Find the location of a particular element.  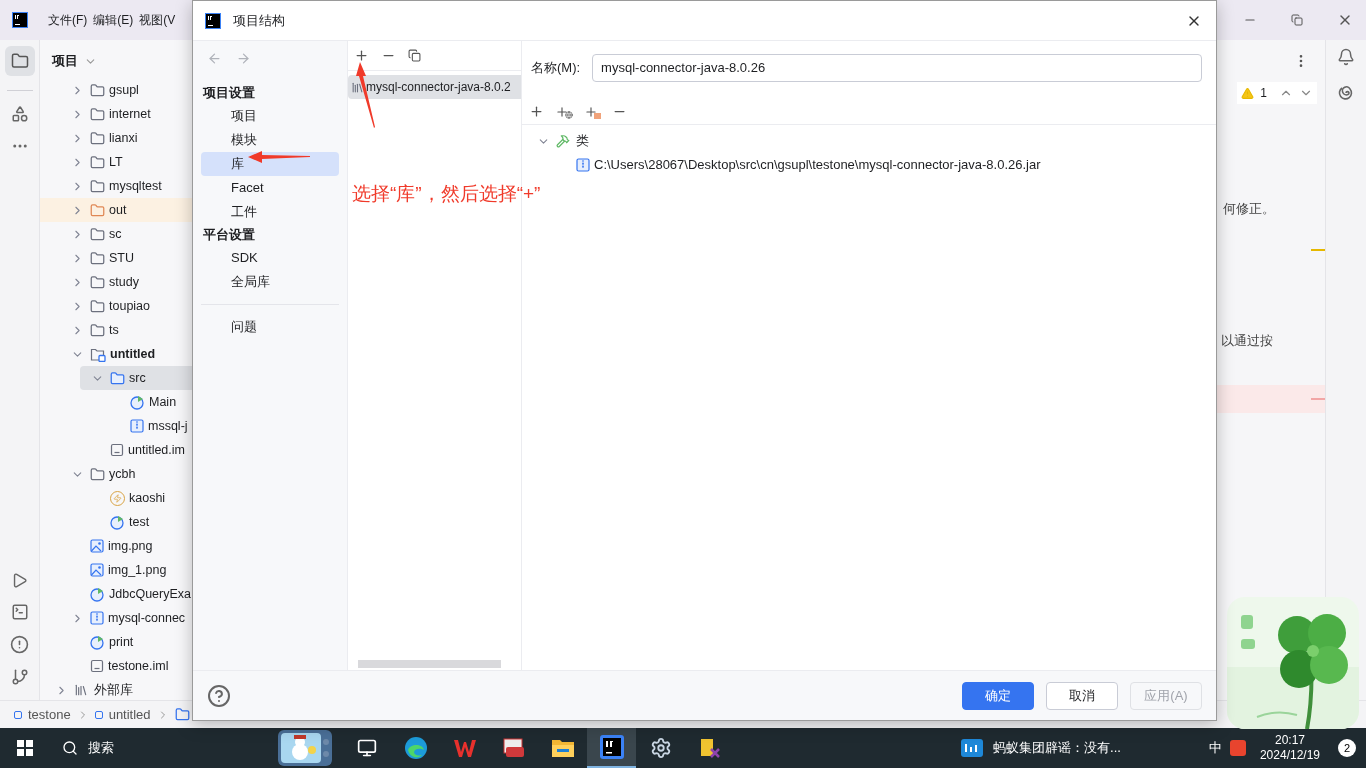

breadcrumb-item: testone is located at coordinates (49, 714).